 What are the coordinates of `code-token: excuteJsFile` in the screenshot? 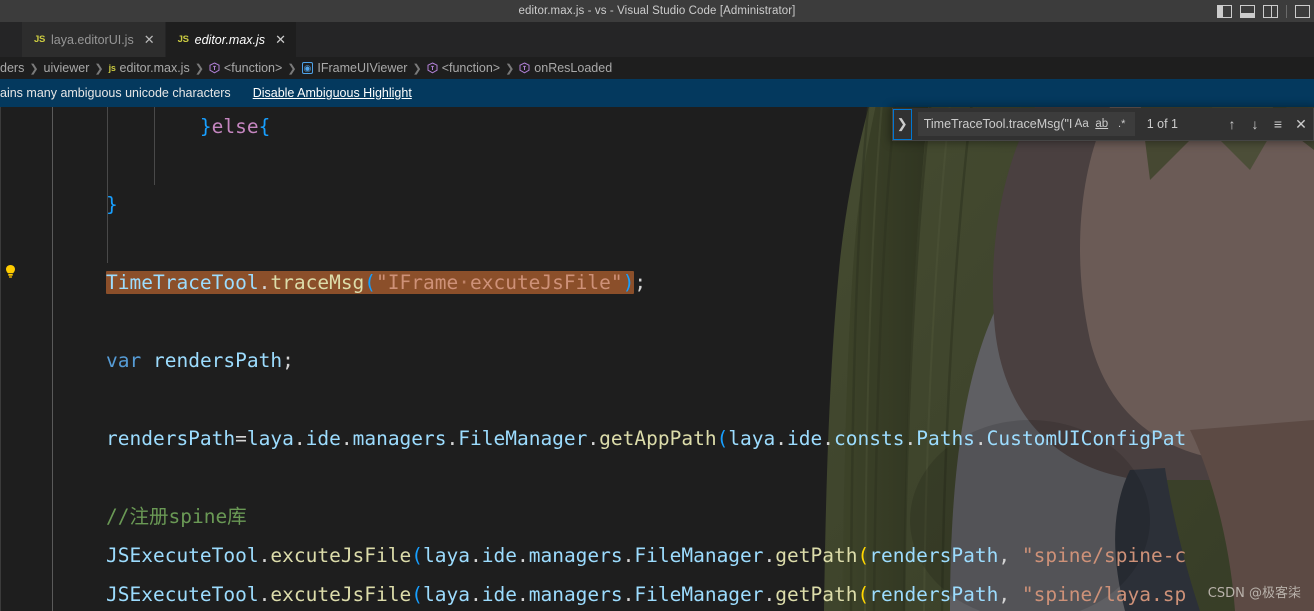 It's located at (341, 555).